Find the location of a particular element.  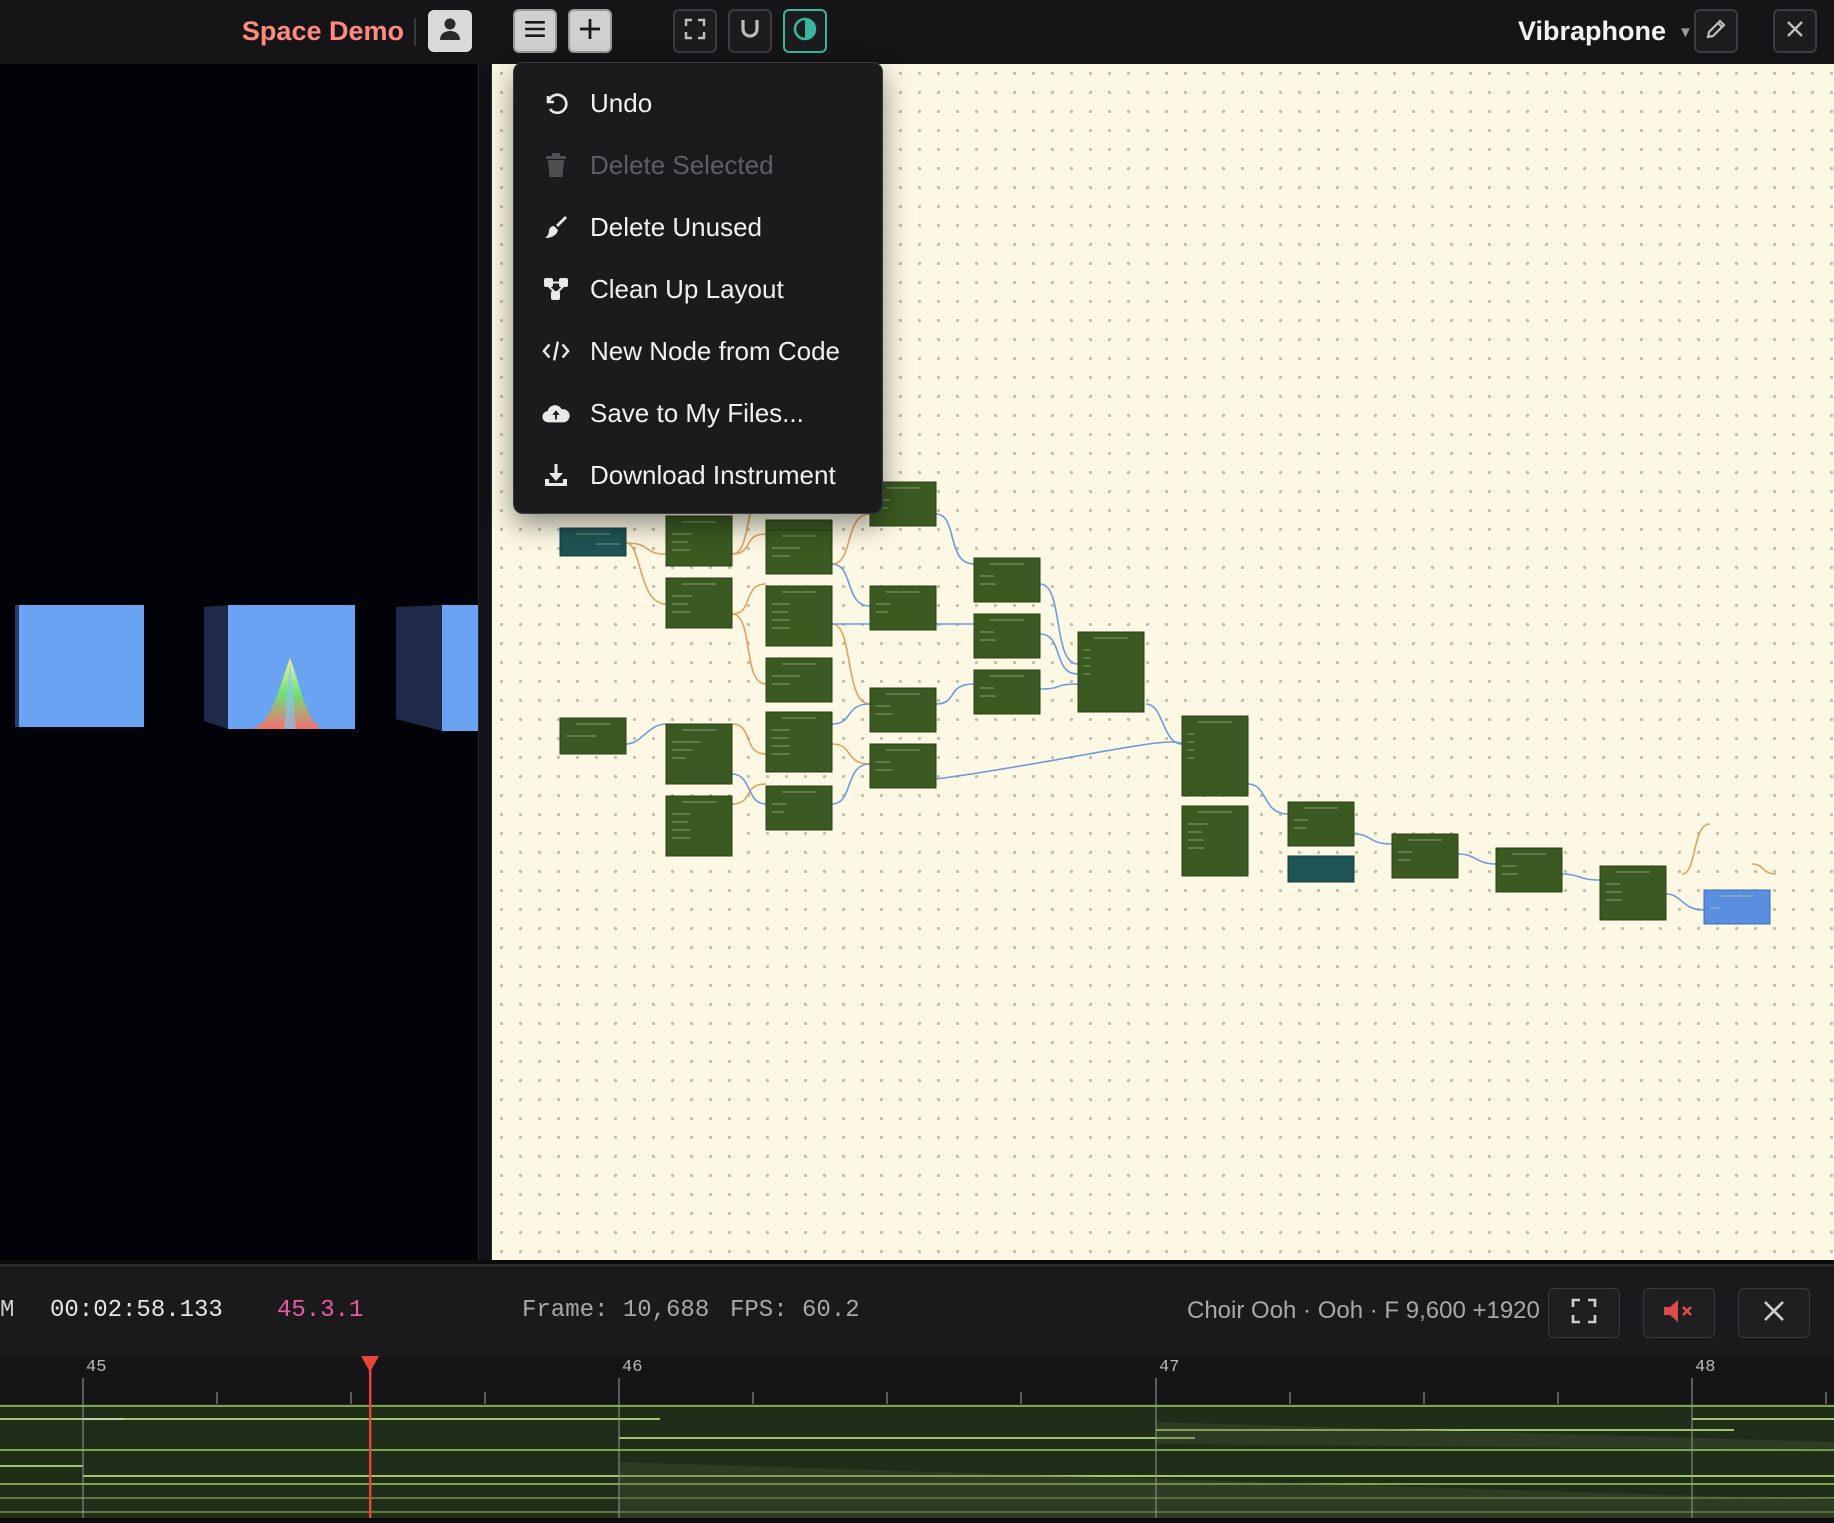

note-lanes-graphic is located at coordinates (917, 1461).